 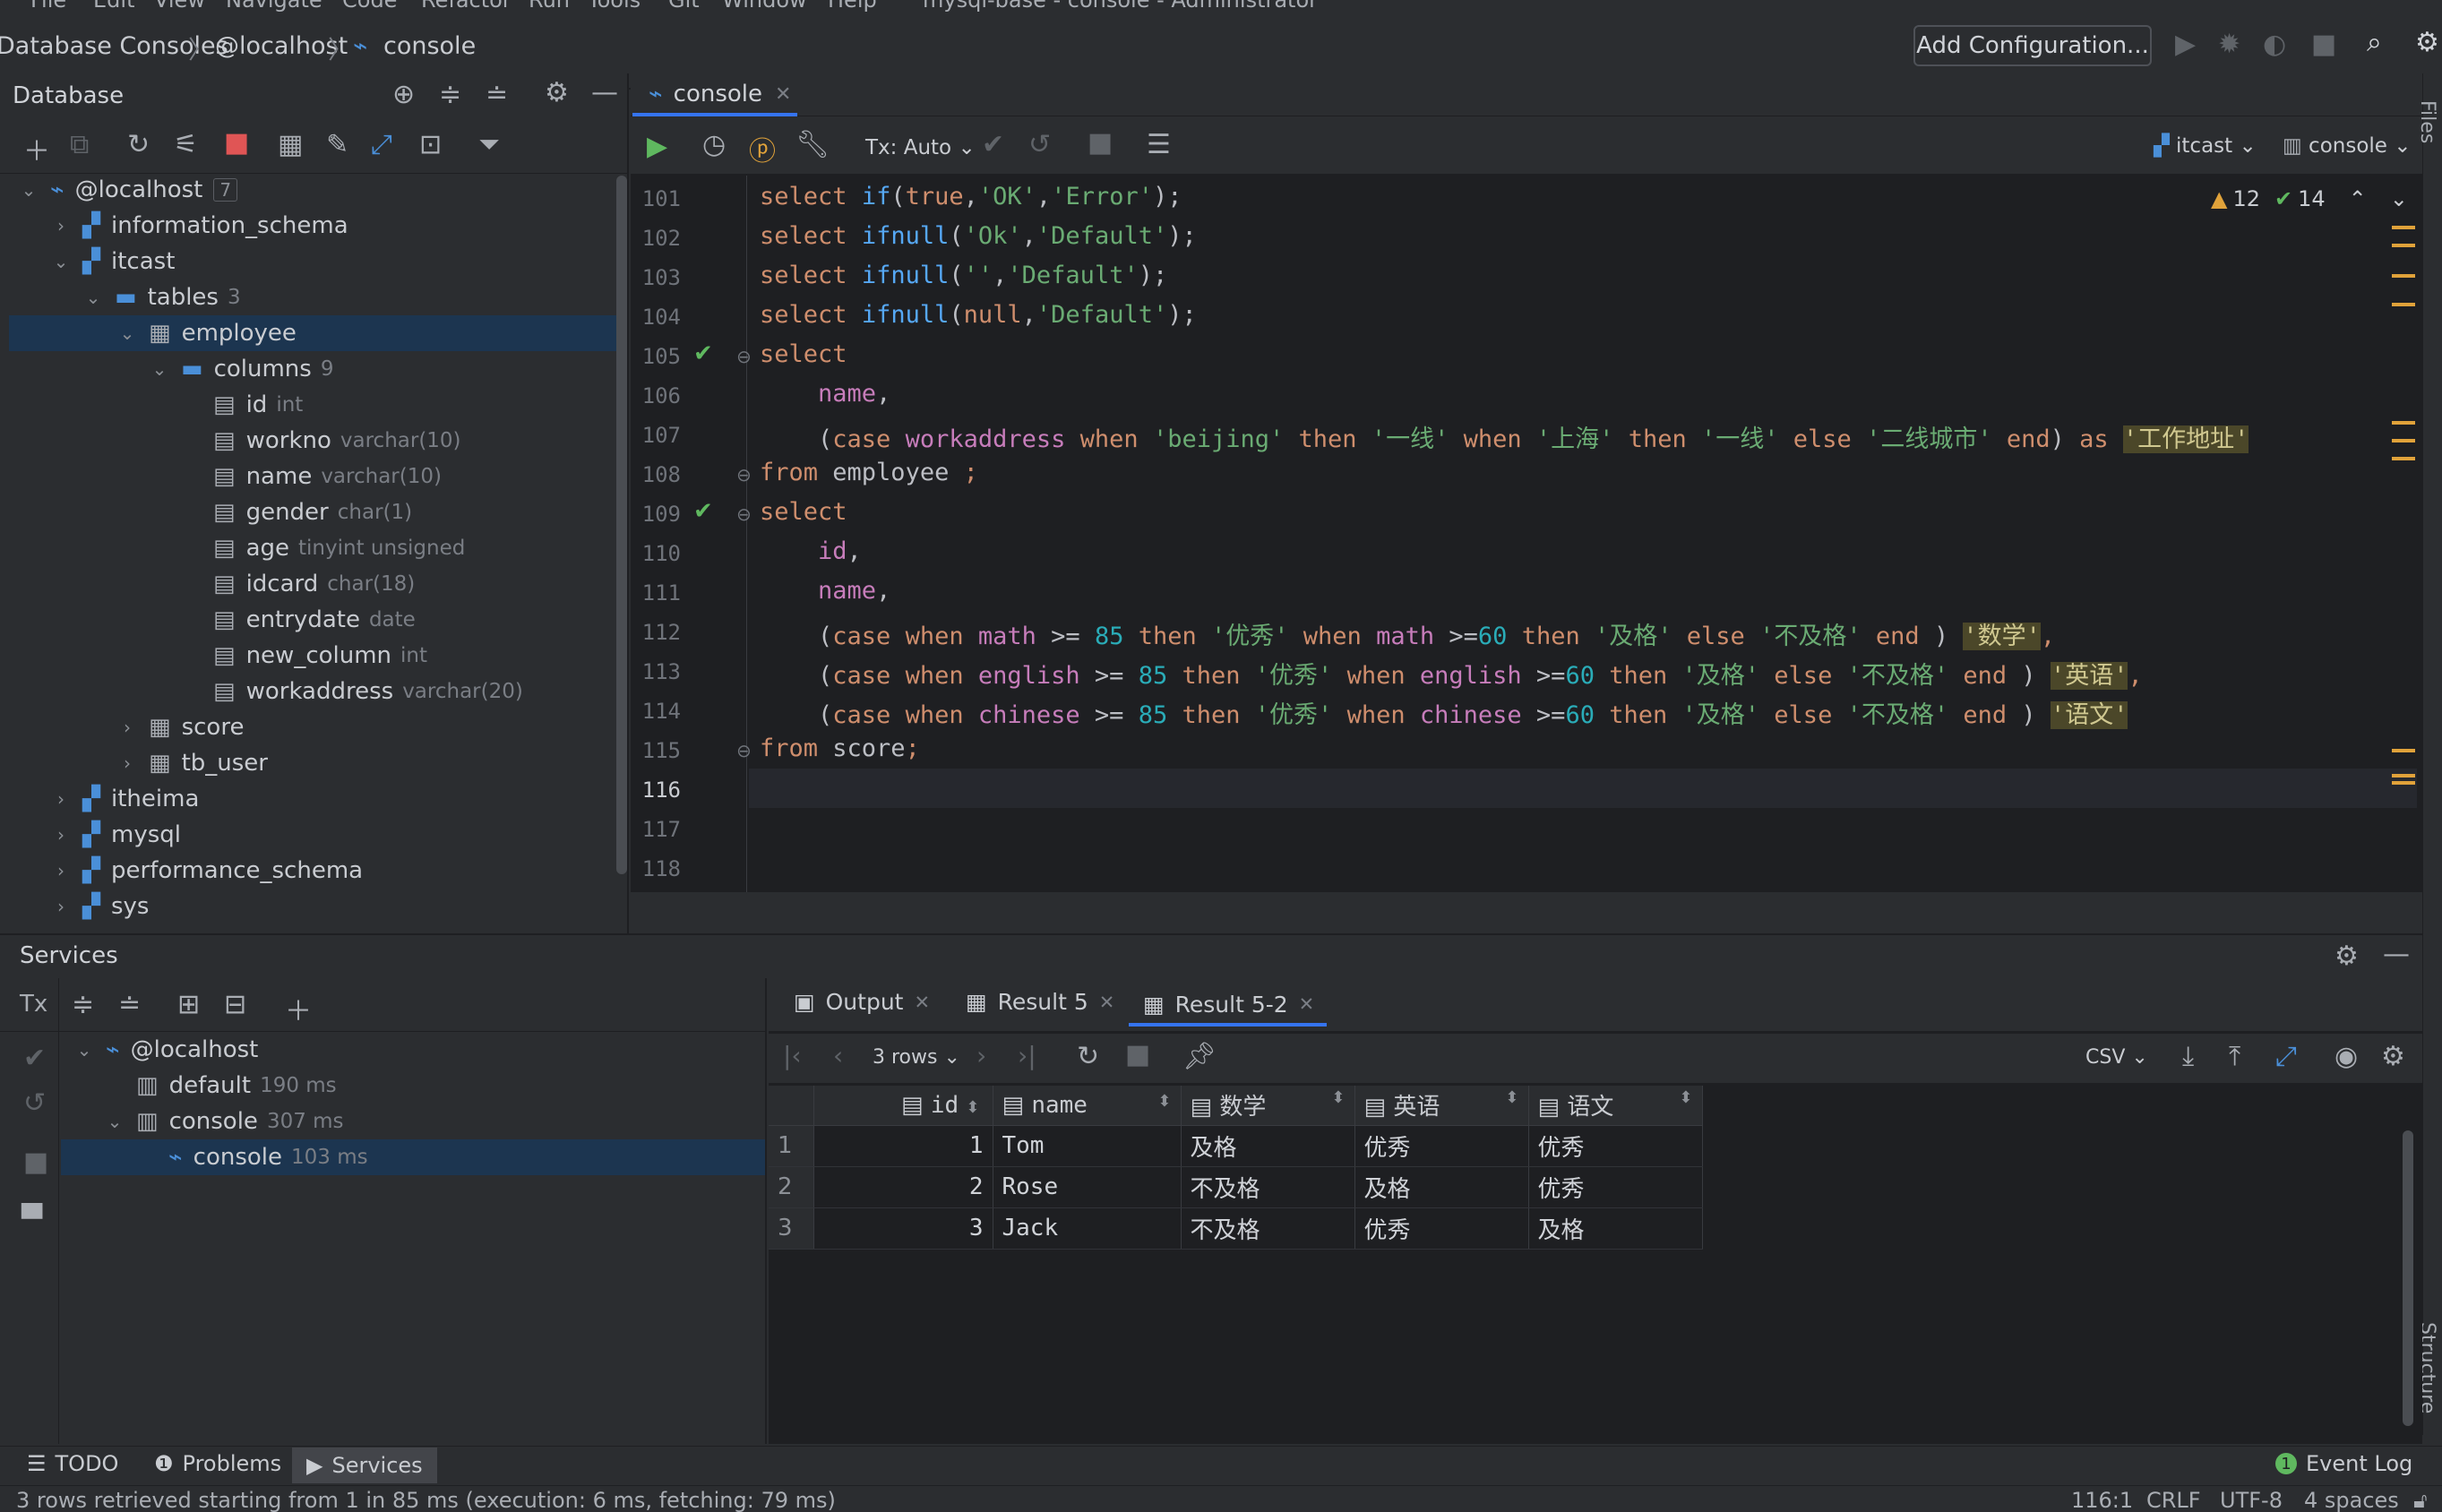 What do you see at coordinates (1087, 1106) in the screenshot?
I see `column-header-name: ▤ name ⬍` at bounding box center [1087, 1106].